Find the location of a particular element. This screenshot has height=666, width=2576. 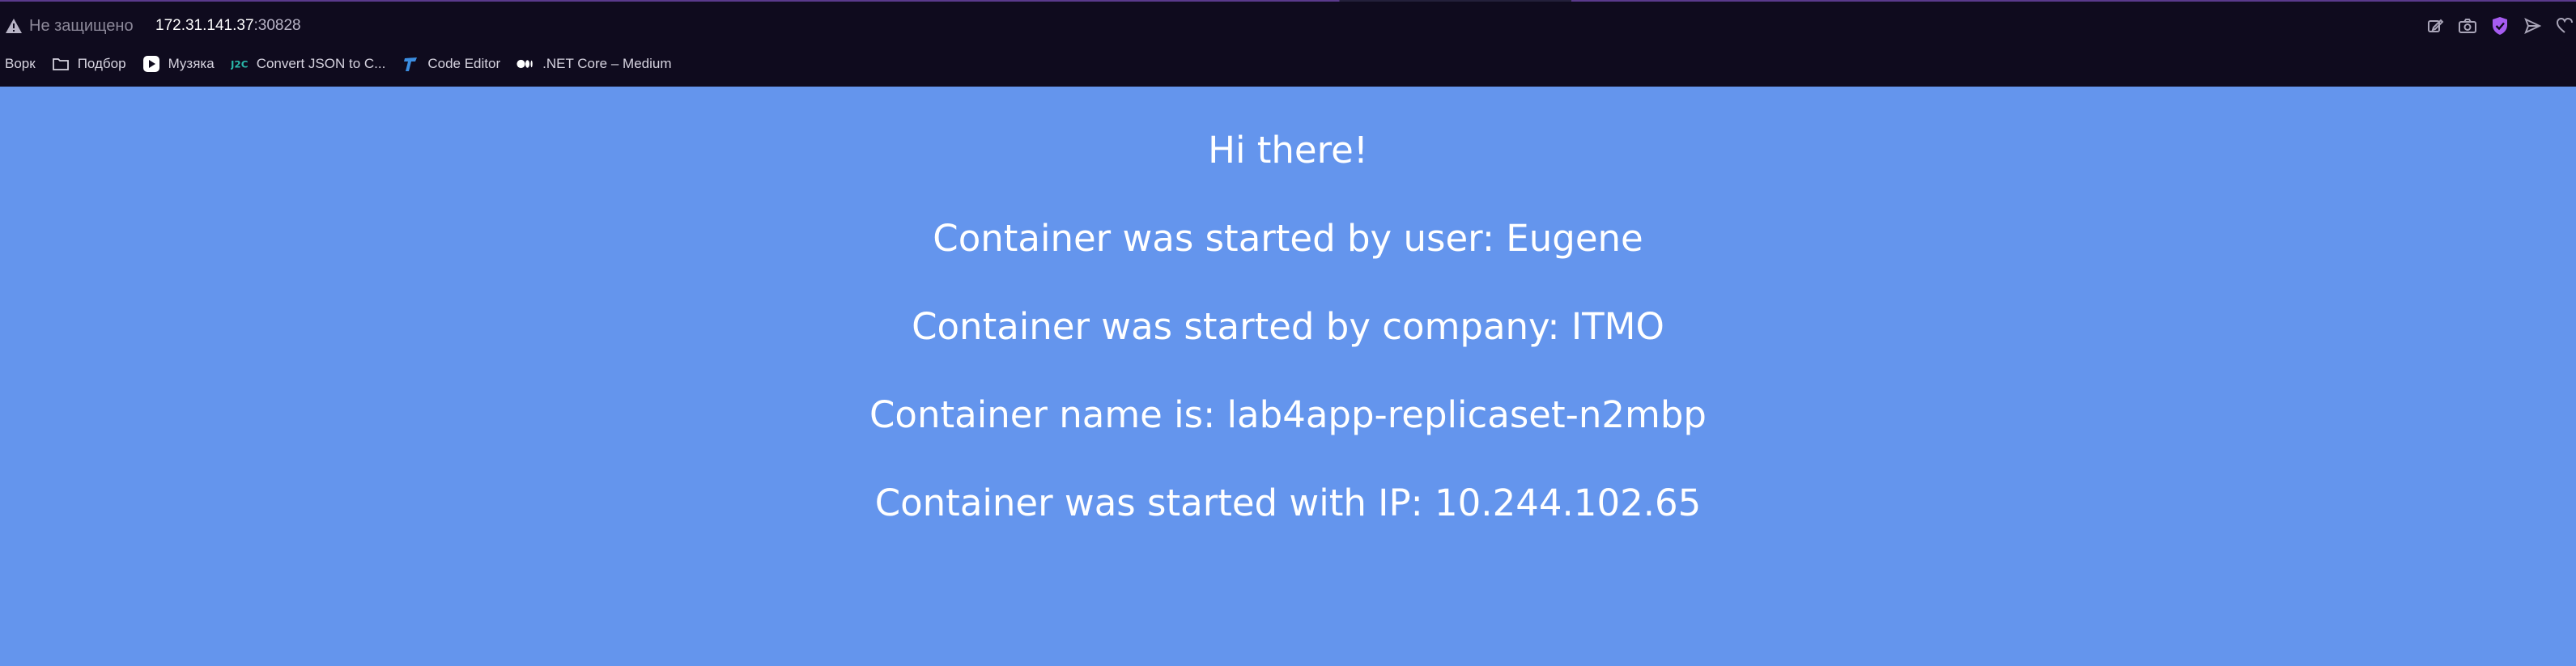

bookmark-code-editor: Code Editor is located at coordinates (451, 64).